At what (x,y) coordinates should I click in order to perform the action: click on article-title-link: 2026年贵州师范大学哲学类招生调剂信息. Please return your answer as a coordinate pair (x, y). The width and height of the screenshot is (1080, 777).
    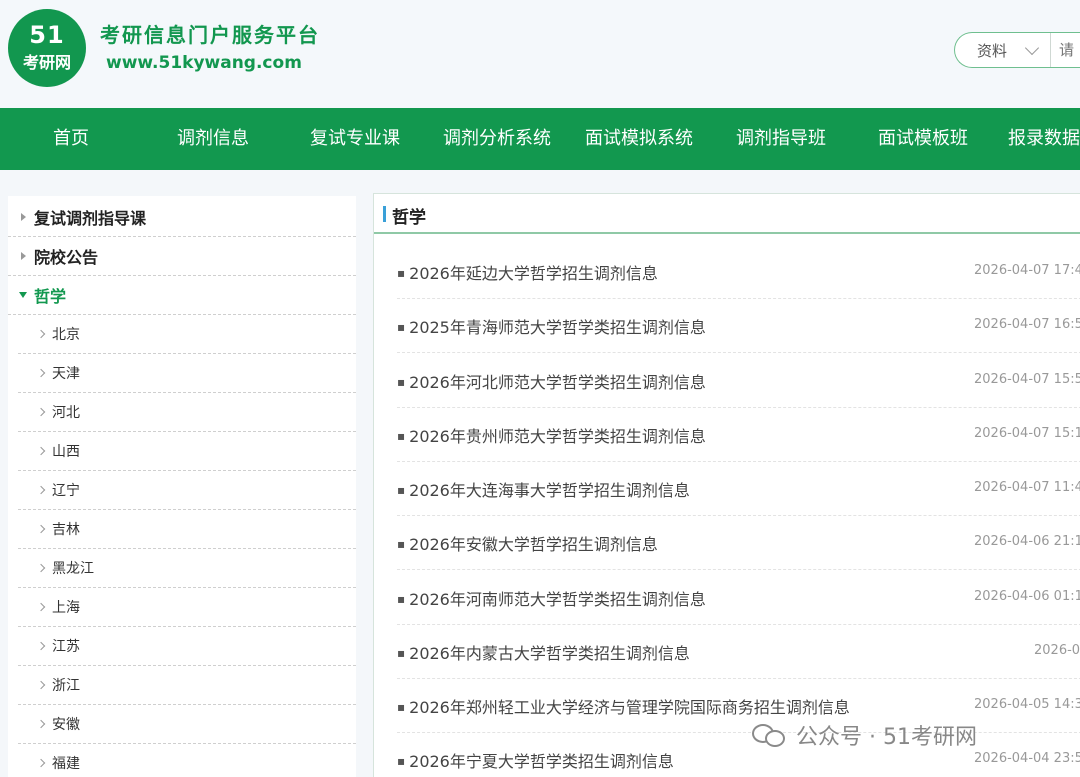
    Looking at the image, I should click on (551, 435).